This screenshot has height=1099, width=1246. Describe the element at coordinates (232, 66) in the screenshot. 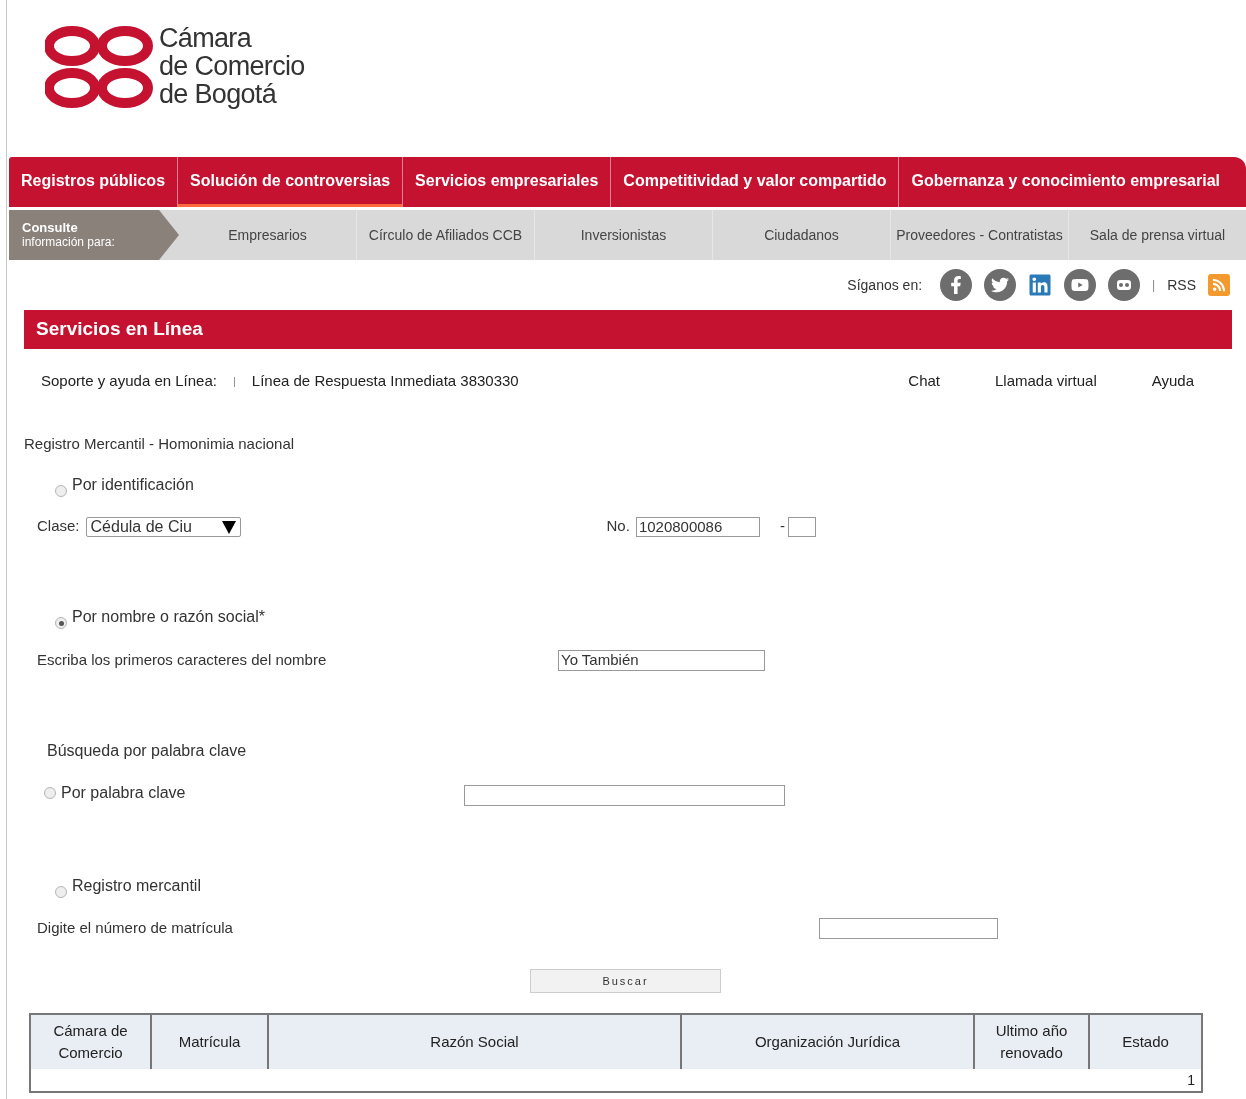

I see `logo-text: de Comercio` at that location.